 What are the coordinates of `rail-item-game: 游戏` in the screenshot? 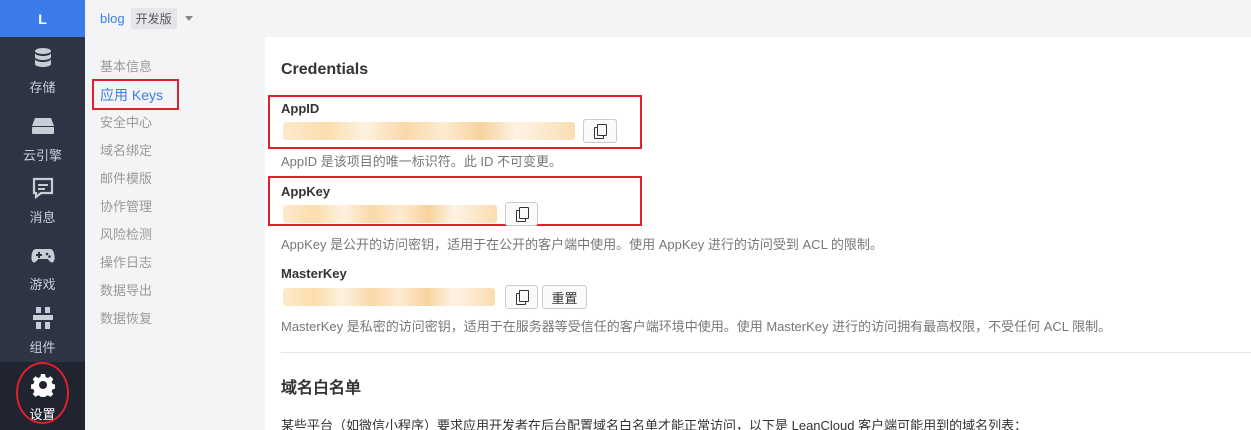 It's located at (42, 277).